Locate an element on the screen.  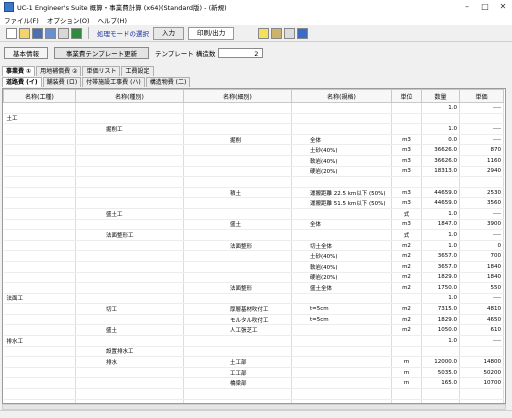
open-folder-icon is located at coordinates (24, 33).